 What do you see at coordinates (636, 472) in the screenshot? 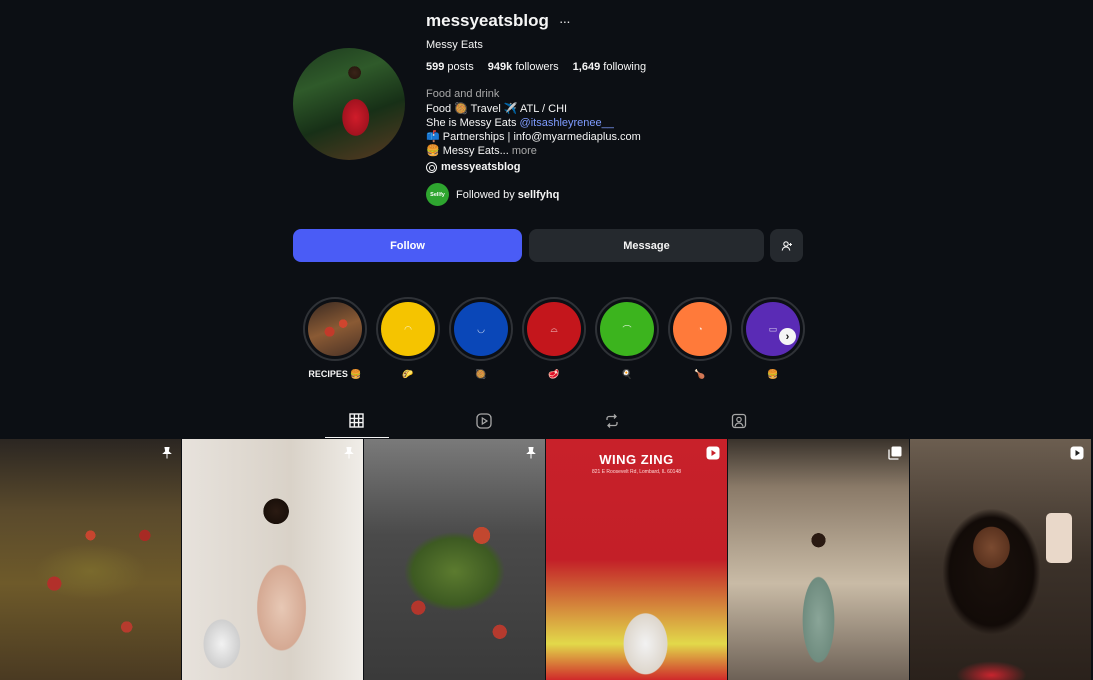
I see `post-overlay-subtitle: 821 E Roosevelt Rd, Lombard, IL 60148` at bounding box center [636, 472].